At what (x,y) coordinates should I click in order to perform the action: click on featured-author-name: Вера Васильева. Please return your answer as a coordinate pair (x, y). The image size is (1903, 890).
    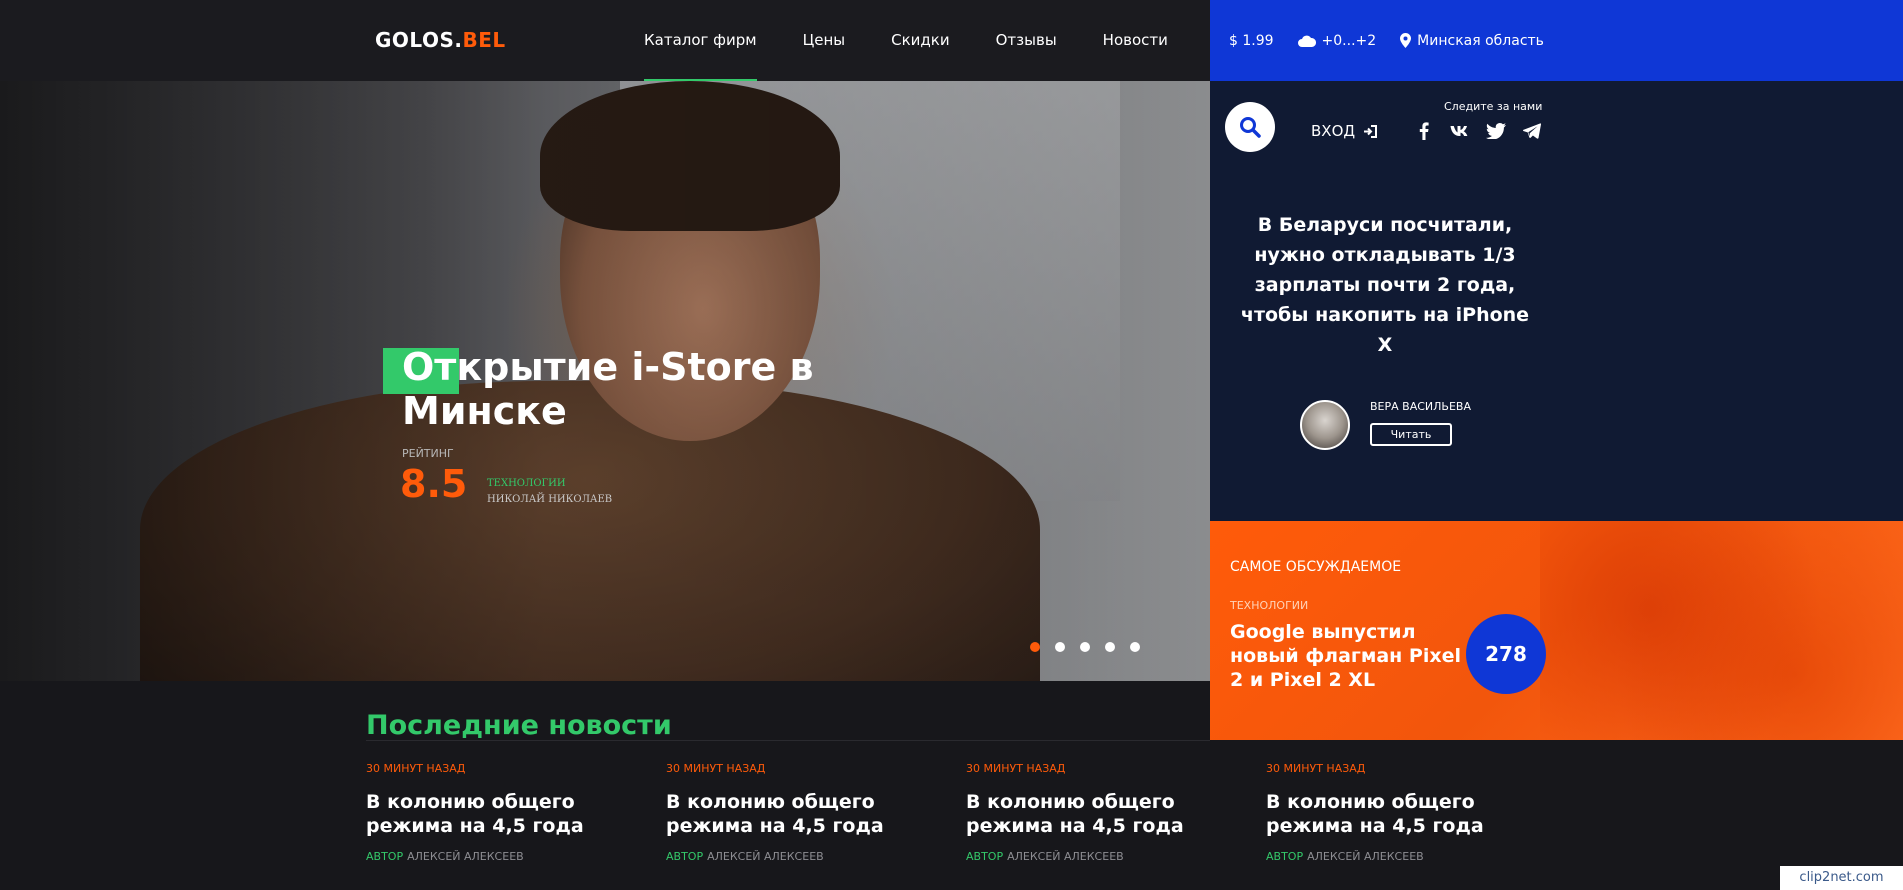
    Looking at the image, I should click on (1420, 406).